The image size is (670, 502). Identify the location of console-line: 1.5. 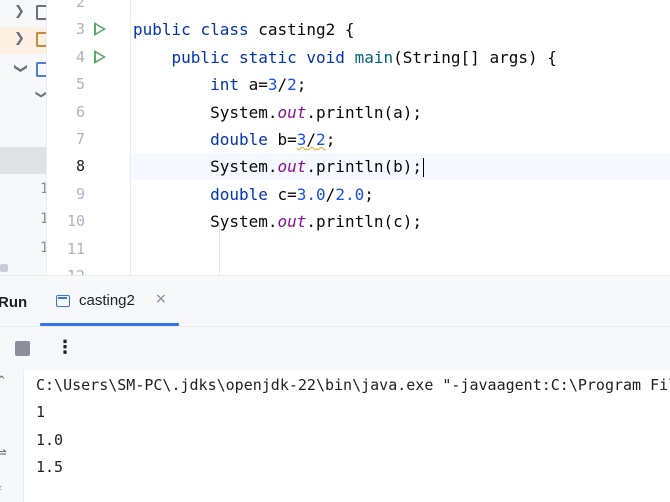
(50, 467).